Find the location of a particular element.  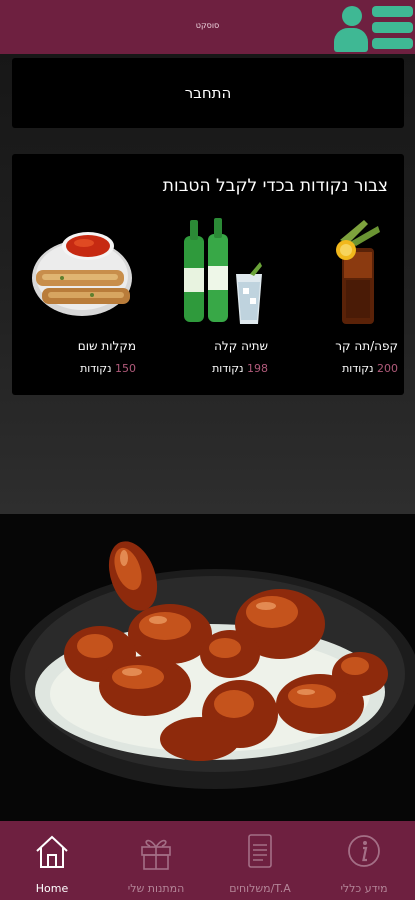

iced-tea-image is located at coordinates (358, 272).